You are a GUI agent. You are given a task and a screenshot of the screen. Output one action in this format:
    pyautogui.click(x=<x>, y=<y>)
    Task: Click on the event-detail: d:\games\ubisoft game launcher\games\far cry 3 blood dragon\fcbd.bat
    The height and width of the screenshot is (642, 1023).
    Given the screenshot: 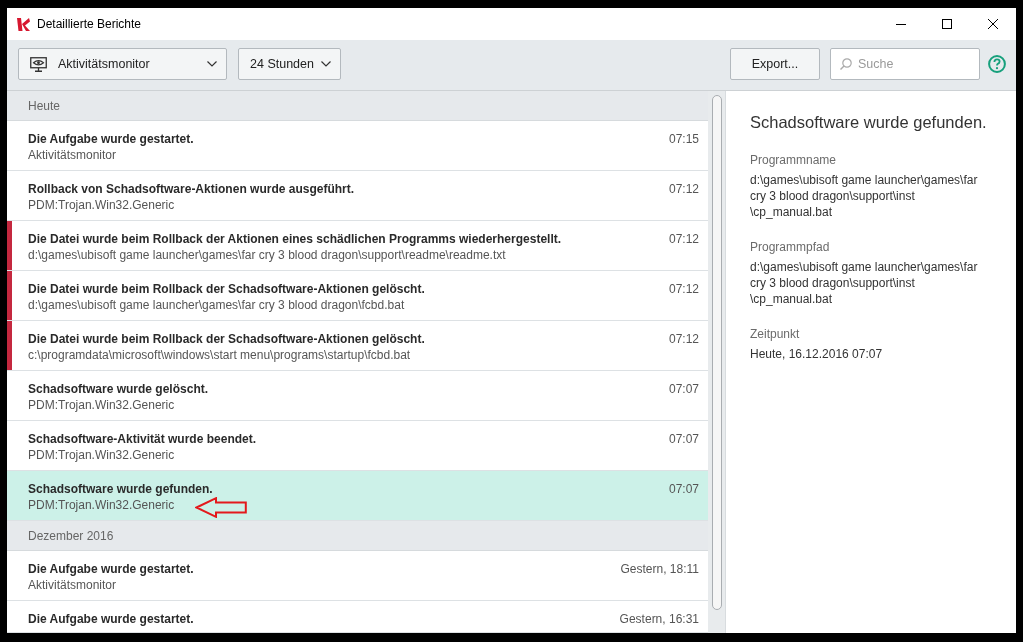 What is the action you would take?
    pyautogui.click(x=216, y=305)
    